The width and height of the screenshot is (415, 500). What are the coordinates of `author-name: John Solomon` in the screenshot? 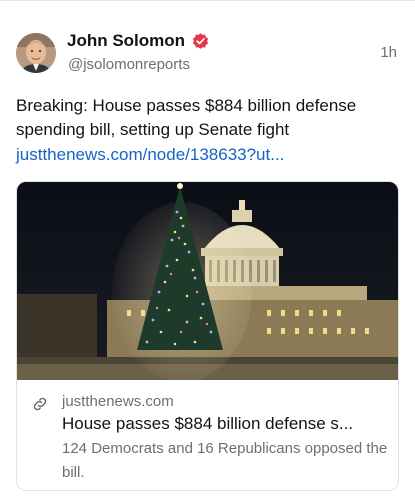 It's located at (126, 41).